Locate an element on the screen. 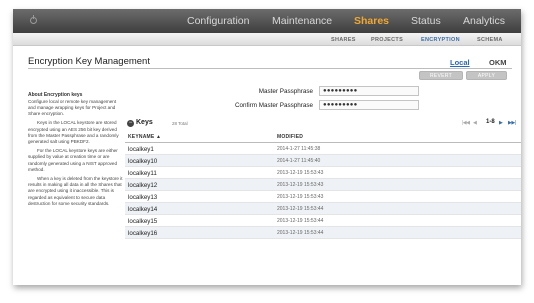 This screenshot has height=303, width=534. subnav-shares: SHARES is located at coordinates (343, 39).